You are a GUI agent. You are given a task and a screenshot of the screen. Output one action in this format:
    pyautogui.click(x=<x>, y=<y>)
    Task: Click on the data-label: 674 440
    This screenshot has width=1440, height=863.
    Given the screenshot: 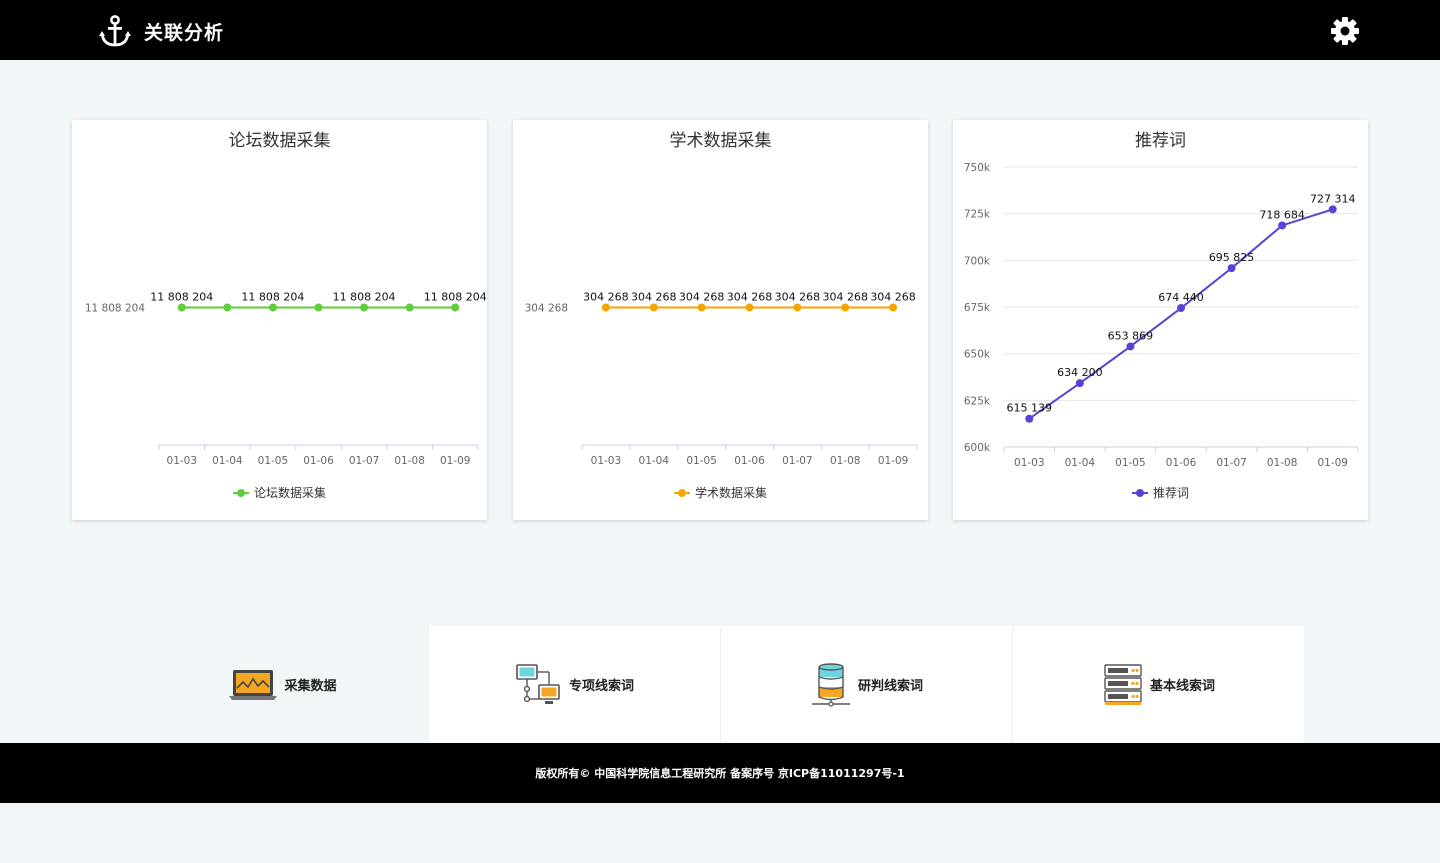 What is the action you would take?
    pyautogui.click(x=1181, y=297)
    